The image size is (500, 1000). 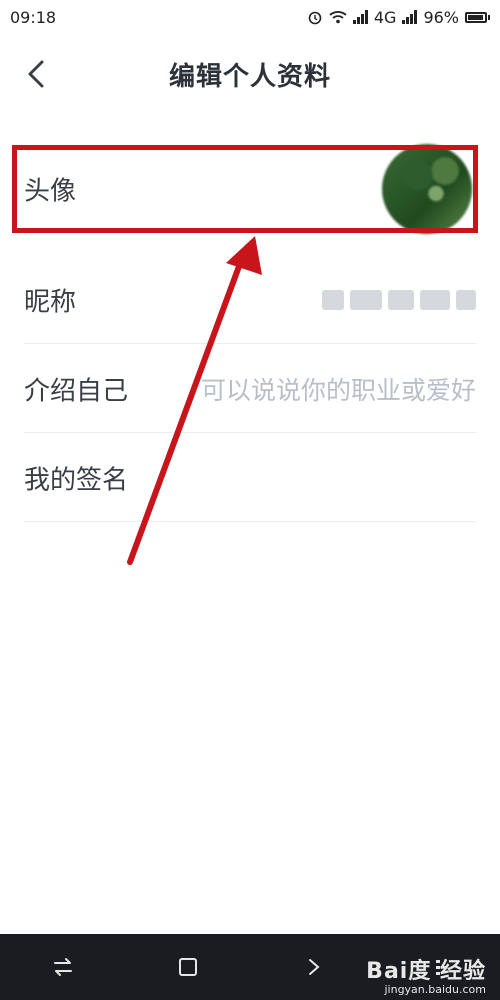 What do you see at coordinates (76, 391) in the screenshot?
I see `row-label-intro: 介绍自己` at bounding box center [76, 391].